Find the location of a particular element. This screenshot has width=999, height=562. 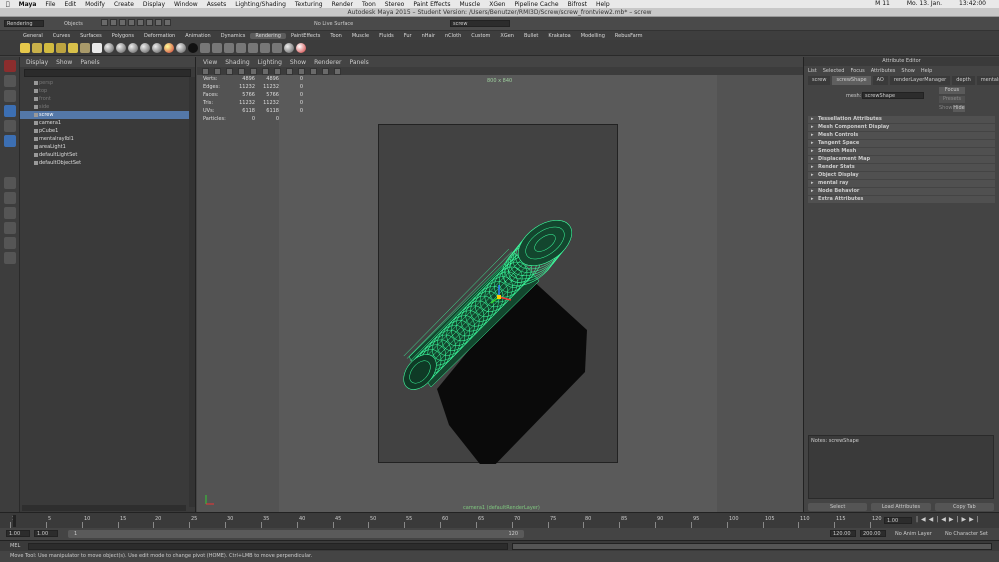

outliner-item: defaultObjectSet is located at coordinates (107, 163).